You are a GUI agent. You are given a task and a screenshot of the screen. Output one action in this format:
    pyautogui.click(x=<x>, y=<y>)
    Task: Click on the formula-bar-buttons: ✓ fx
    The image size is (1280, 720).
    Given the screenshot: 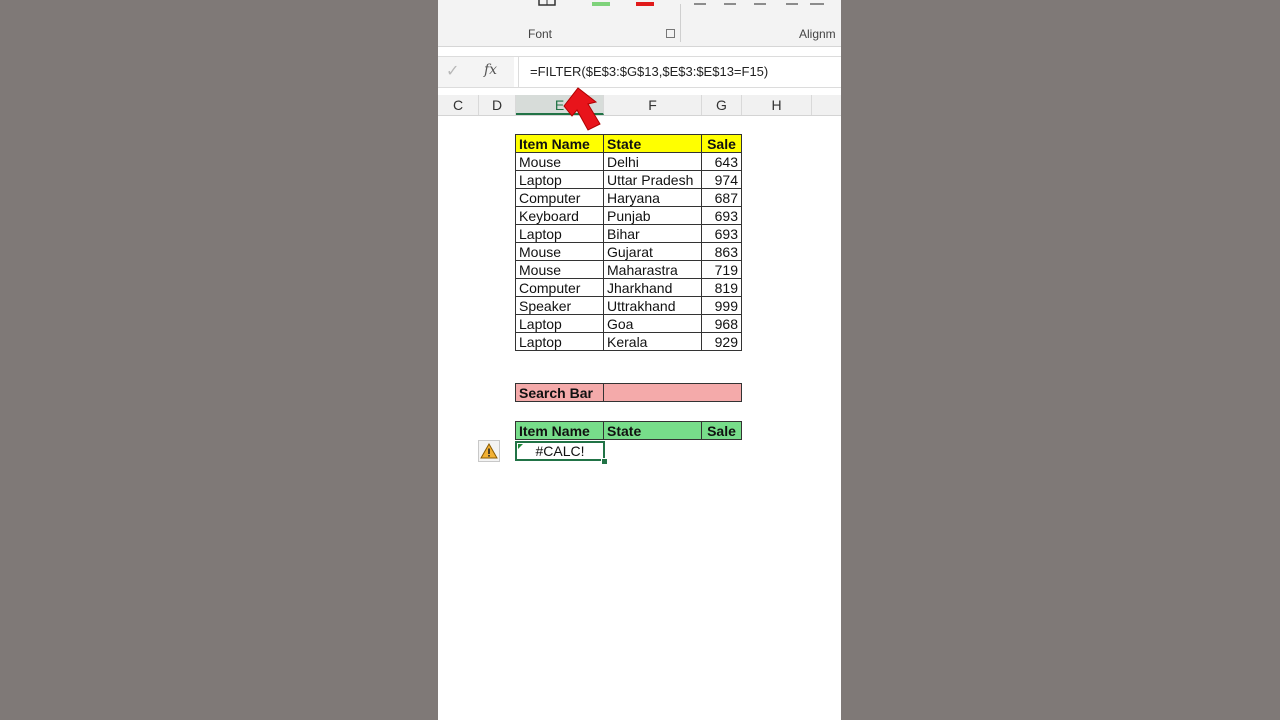 What is the action you would take?
    pyautogui.click(x=476, y=72)
    